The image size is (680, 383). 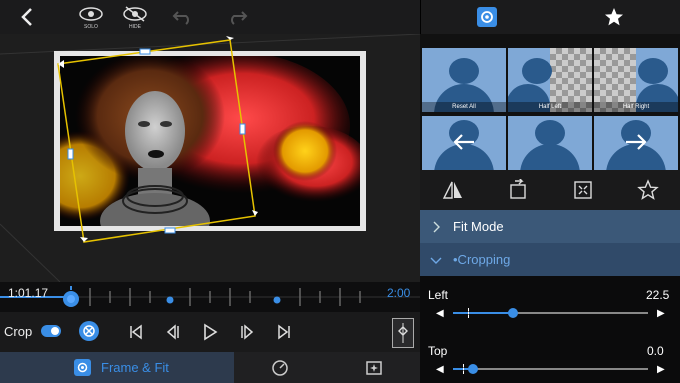 I want to click on playhead, so click(x=71, y=297).